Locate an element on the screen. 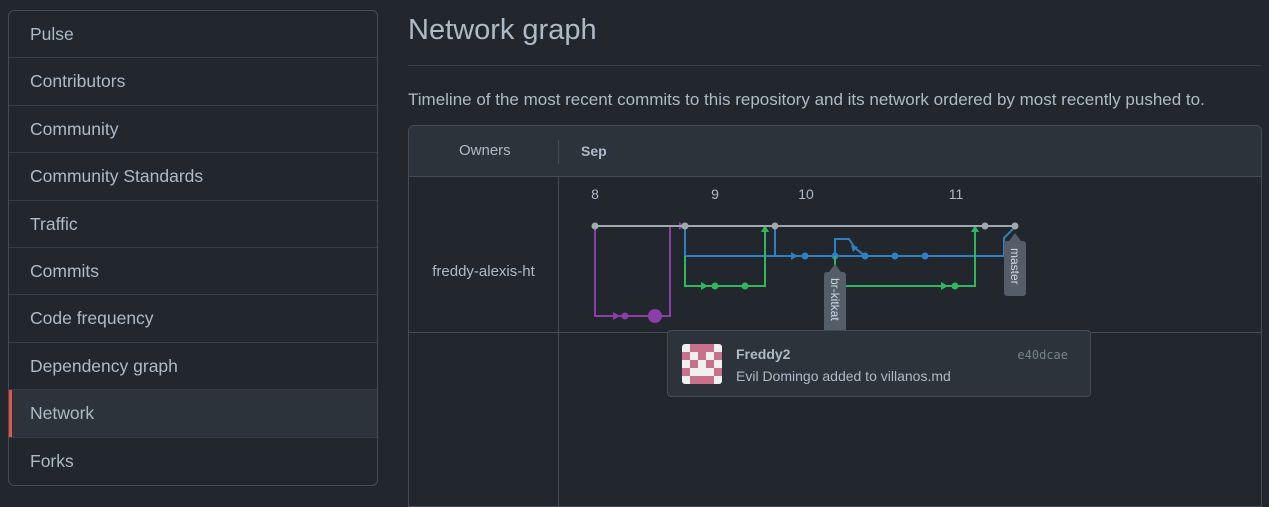 Image resolution: width=1269 pixels, height=507 pixels. sidebar-item-forks: Forks is located at coordinates (193, 461).